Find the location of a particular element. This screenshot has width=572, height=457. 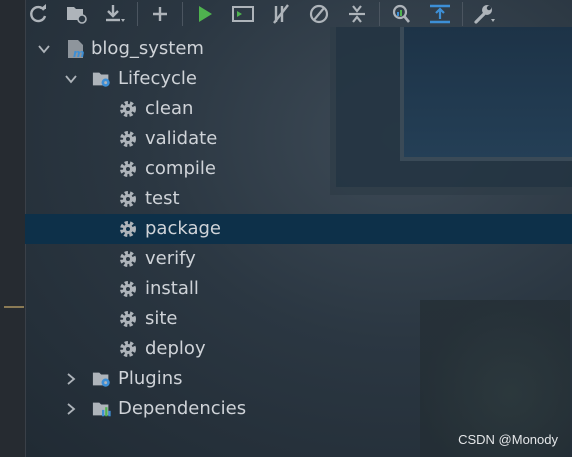

open-folder-sync-icon is located at coordinates (77, 15).